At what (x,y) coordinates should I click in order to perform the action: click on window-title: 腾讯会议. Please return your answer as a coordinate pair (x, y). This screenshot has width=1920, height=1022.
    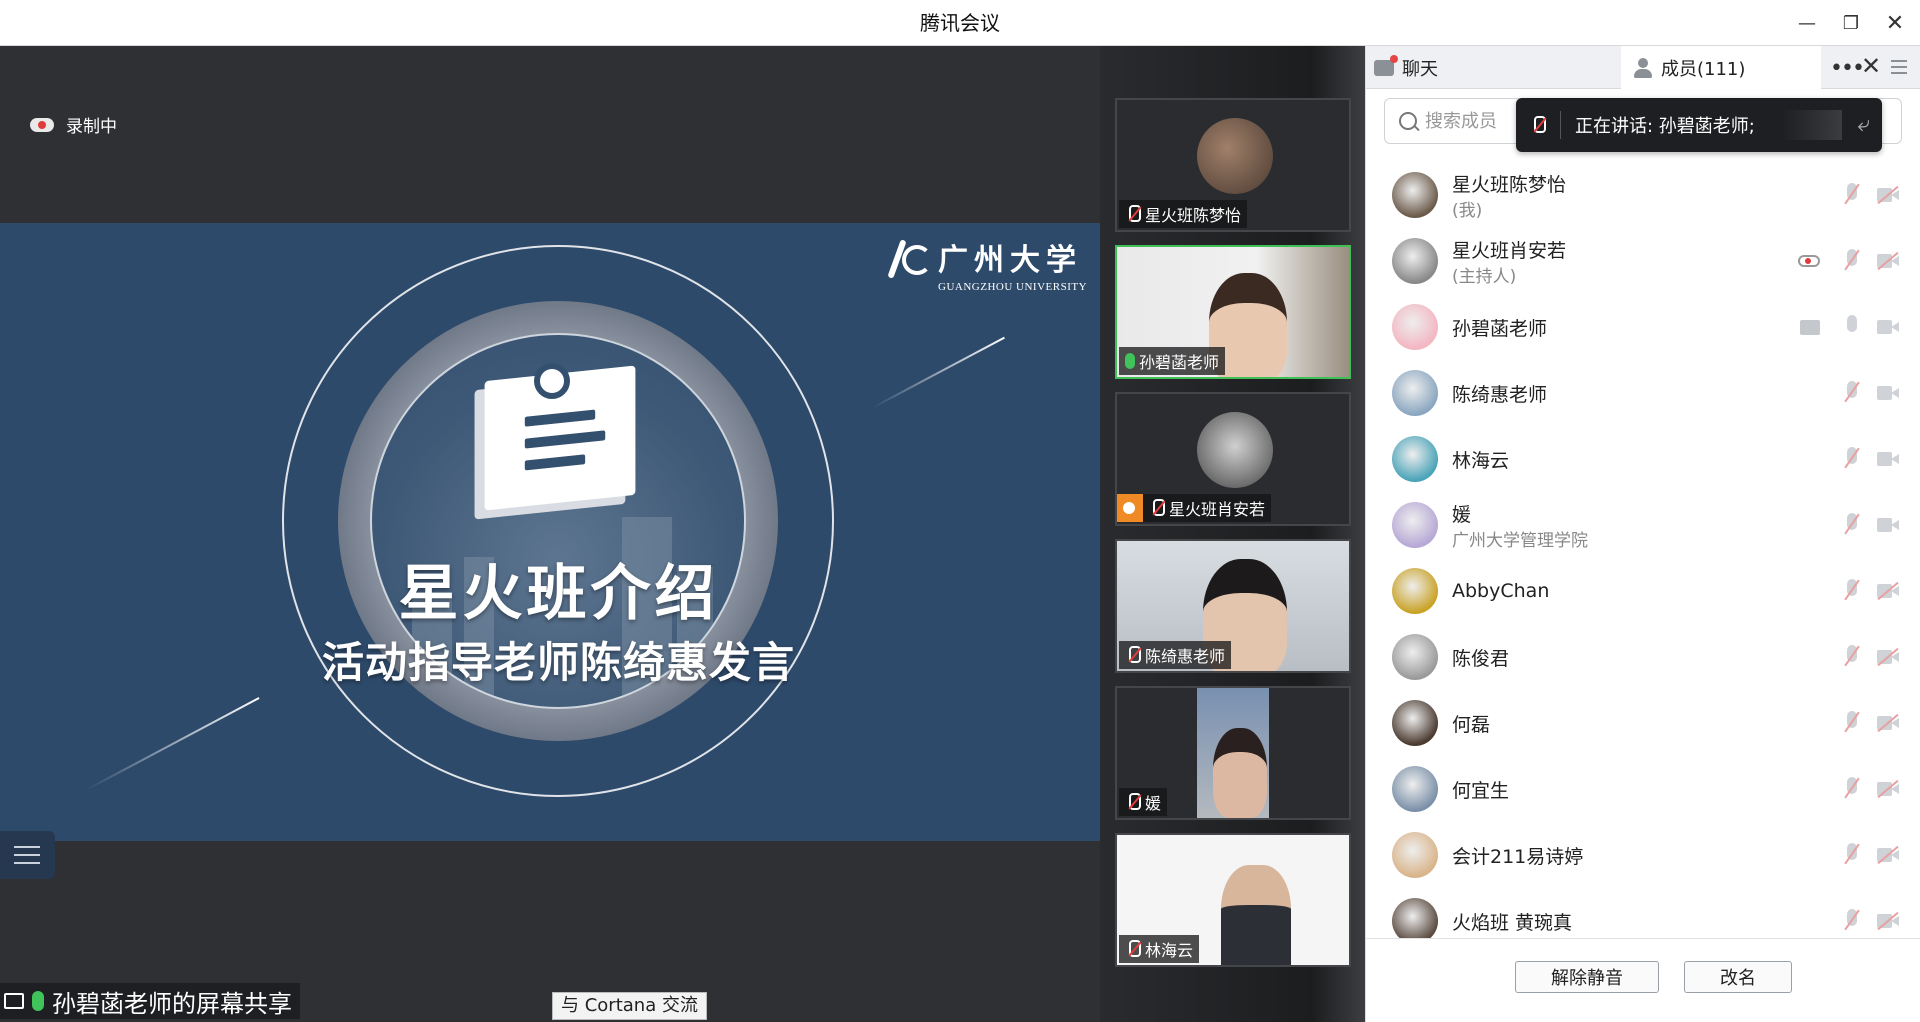
    Looking at the image, I should click on (960, 23).